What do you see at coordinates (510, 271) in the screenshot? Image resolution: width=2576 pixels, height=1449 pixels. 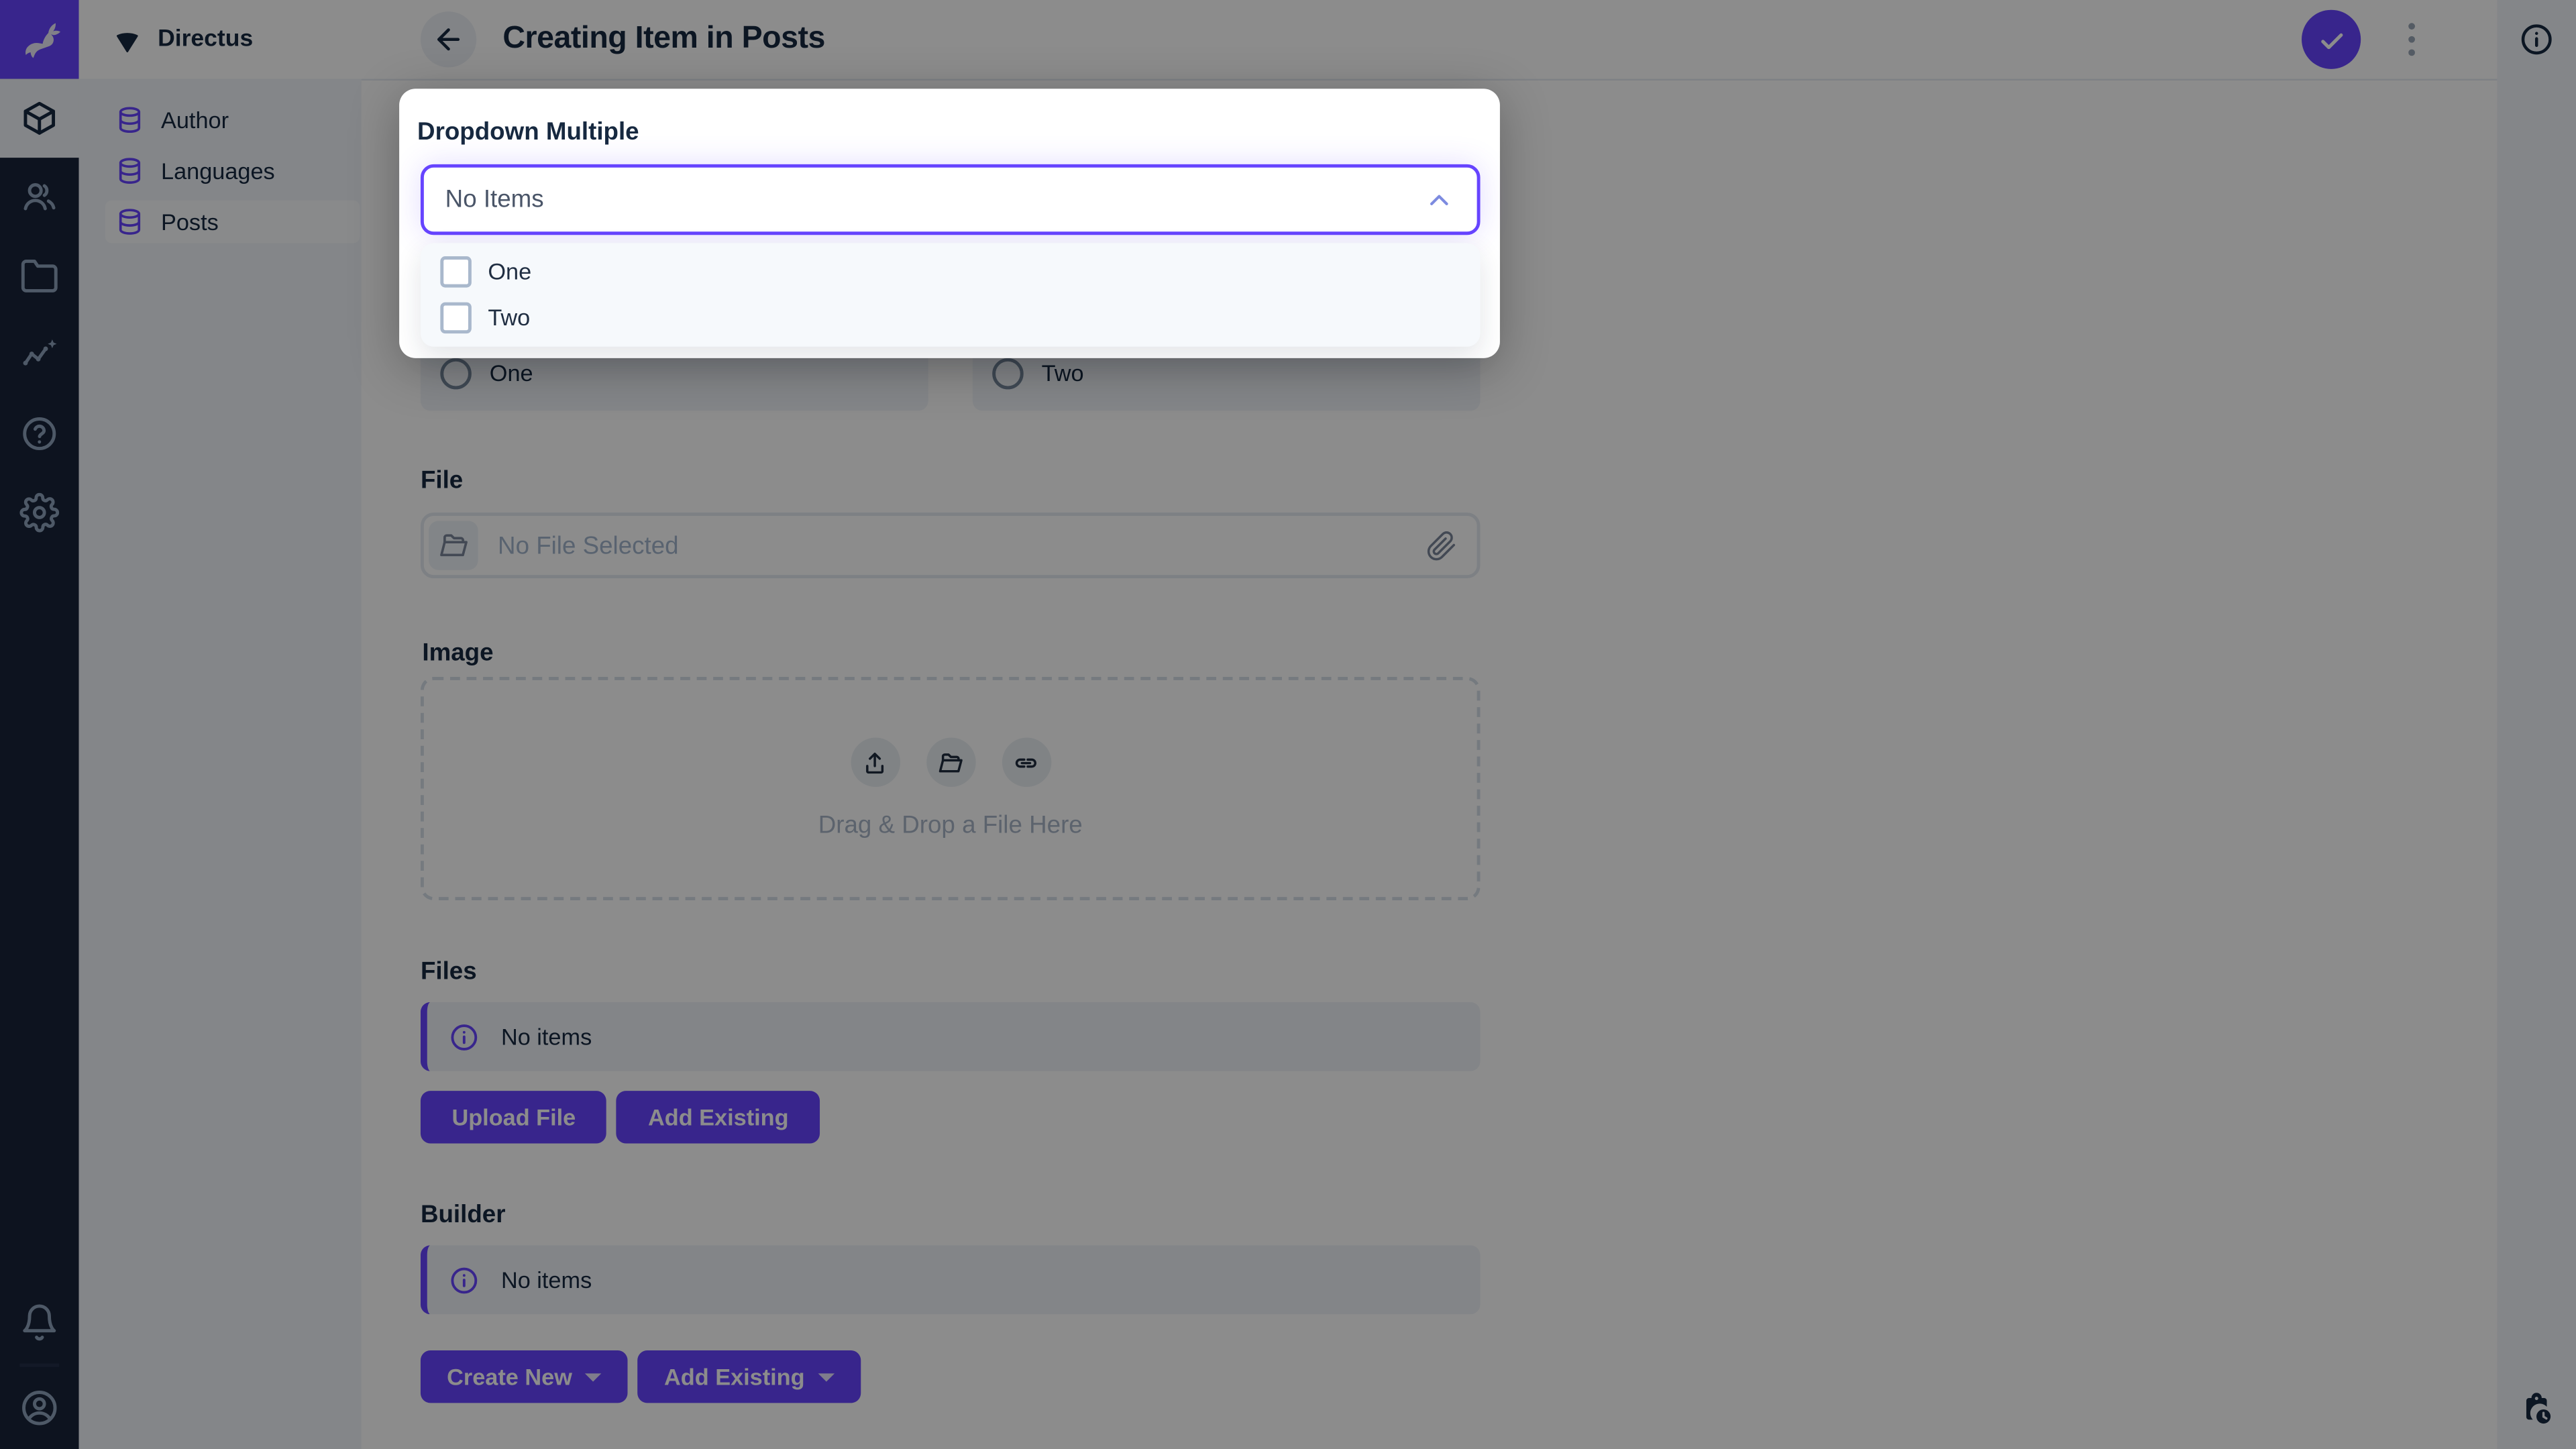 I see `menu-item-label: One` at bounding box center [510, 271].